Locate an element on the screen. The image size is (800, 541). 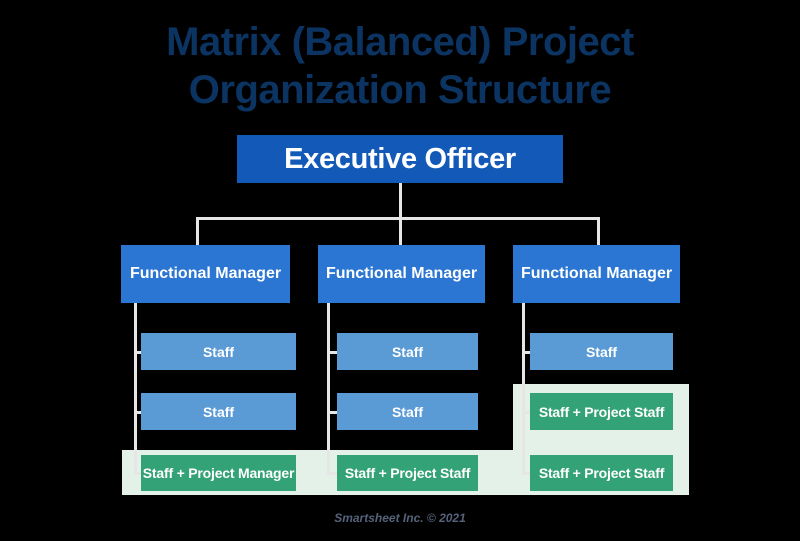
functional-manager-box-1: Functional Manager is located at coordinates (205, 274).